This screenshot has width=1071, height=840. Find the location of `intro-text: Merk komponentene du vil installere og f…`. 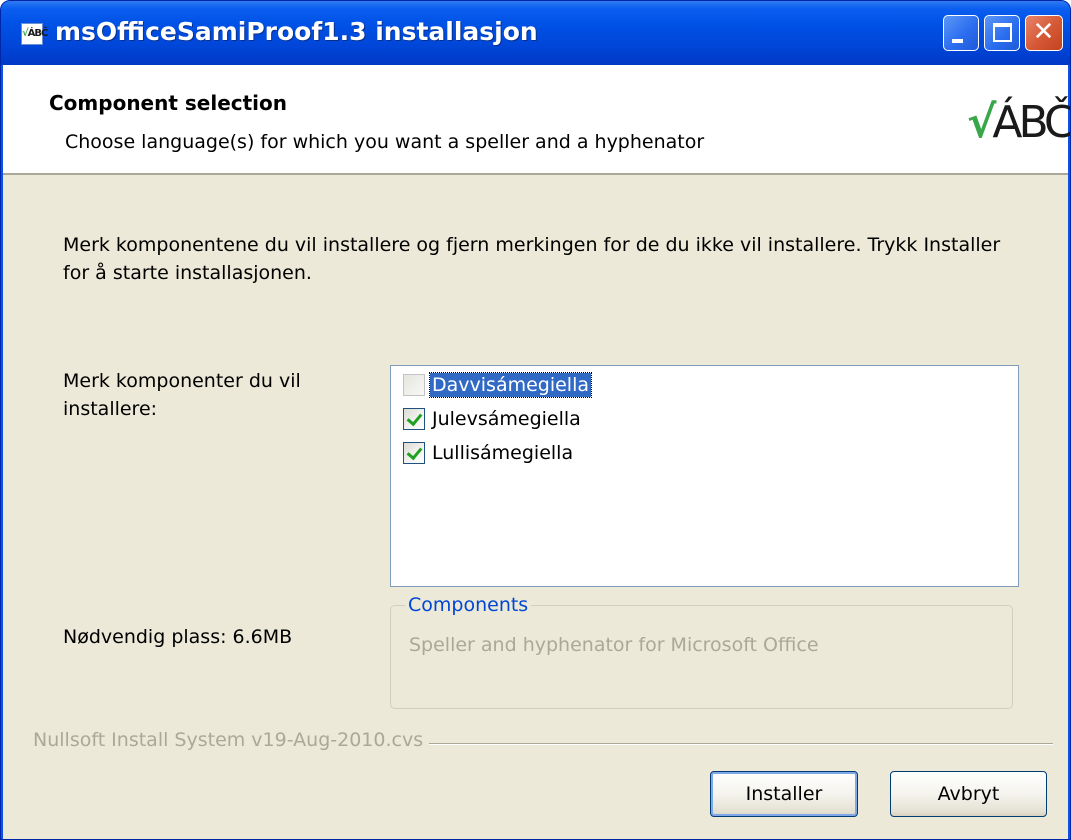

intro-text: Merk komponentene du vil installere og f… is located at coordinates (532, 259).